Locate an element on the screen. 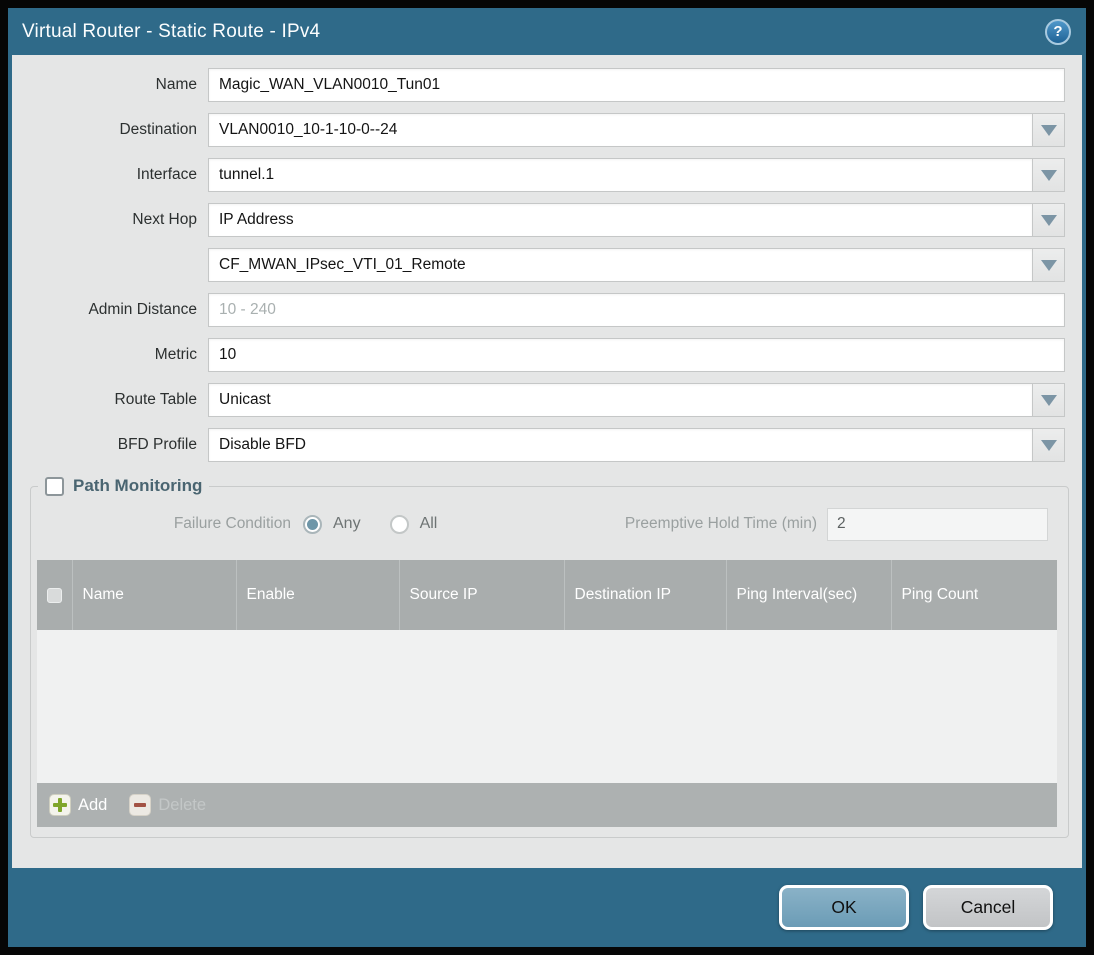  form-row-next-hop-address is located at coordinates (538, 265).